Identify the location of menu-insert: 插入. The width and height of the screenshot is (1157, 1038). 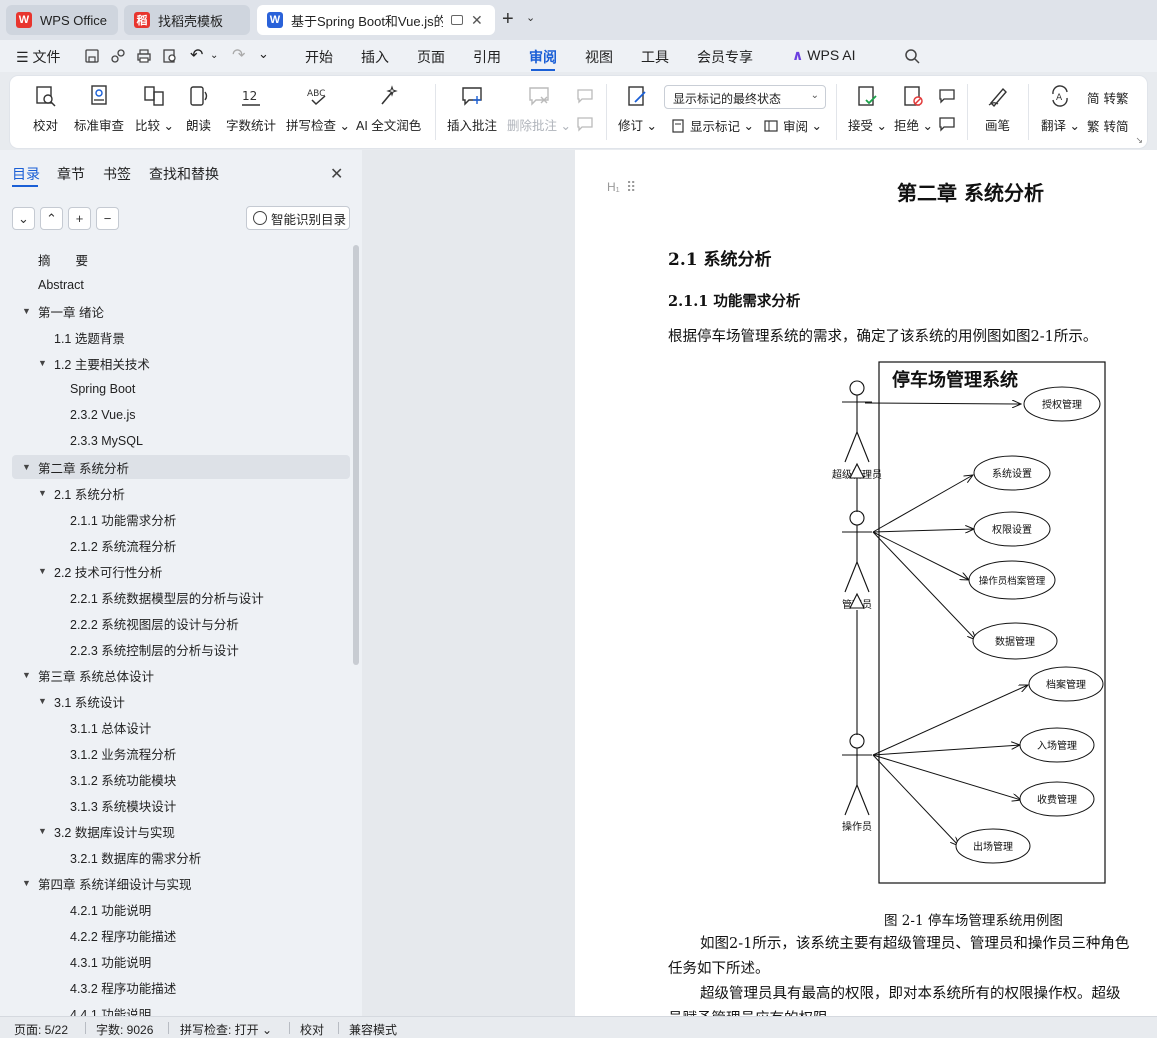
(375, 57).